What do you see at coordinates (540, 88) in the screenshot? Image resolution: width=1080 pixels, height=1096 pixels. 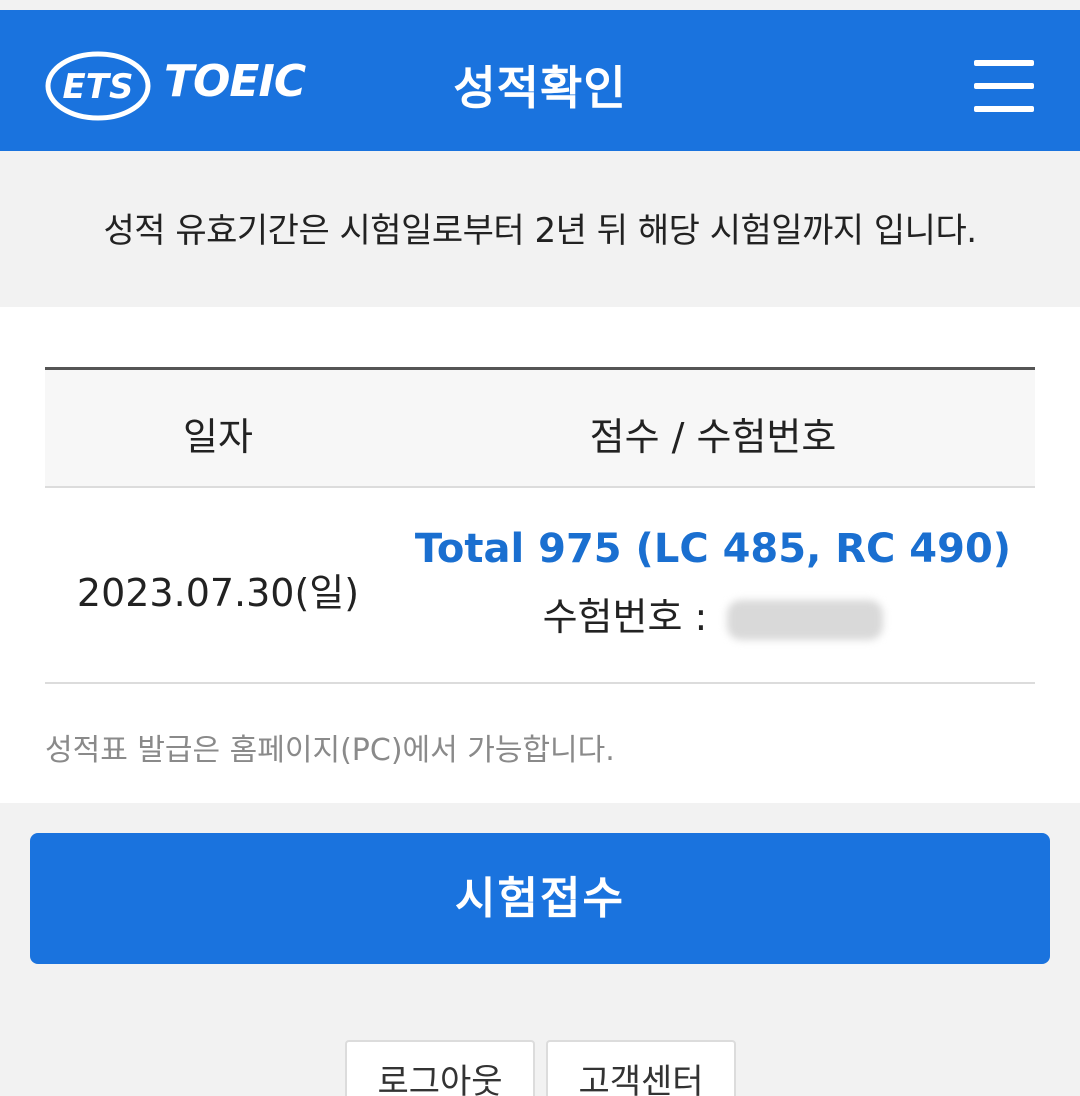 I see `page-title: 성적확인` at bounding box center [540, 88].